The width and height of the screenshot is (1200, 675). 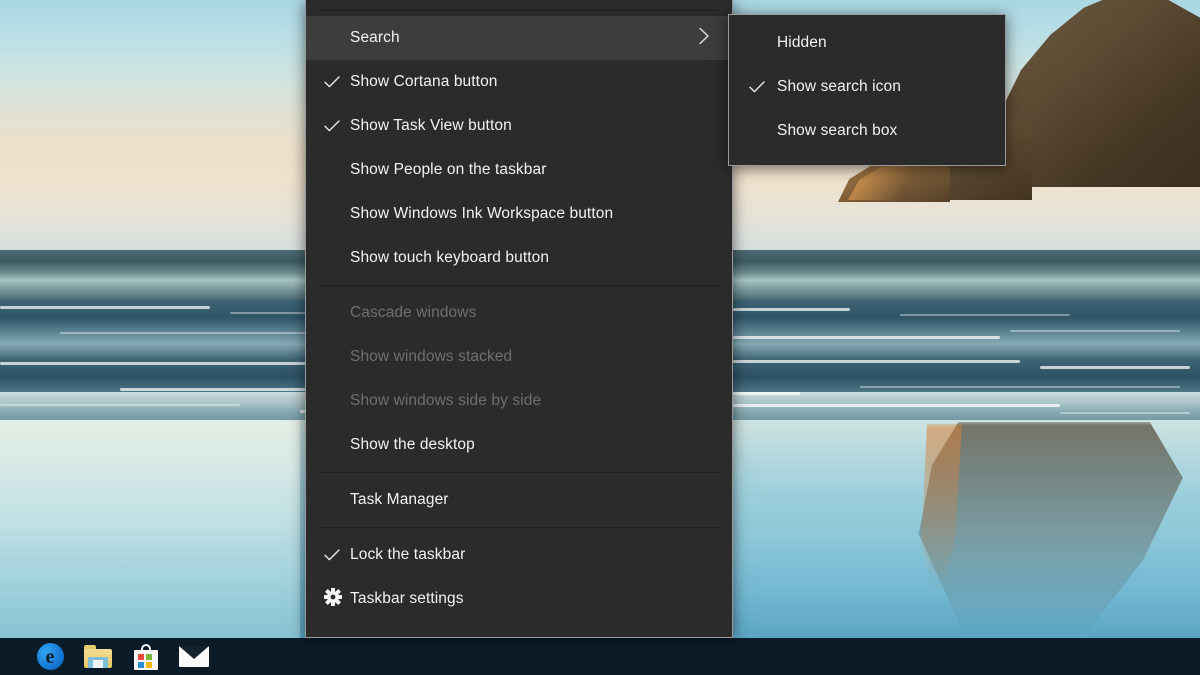 I want to click on menu-item-label: Show Windows Ink Workspace button, so click(x=482, y=213).